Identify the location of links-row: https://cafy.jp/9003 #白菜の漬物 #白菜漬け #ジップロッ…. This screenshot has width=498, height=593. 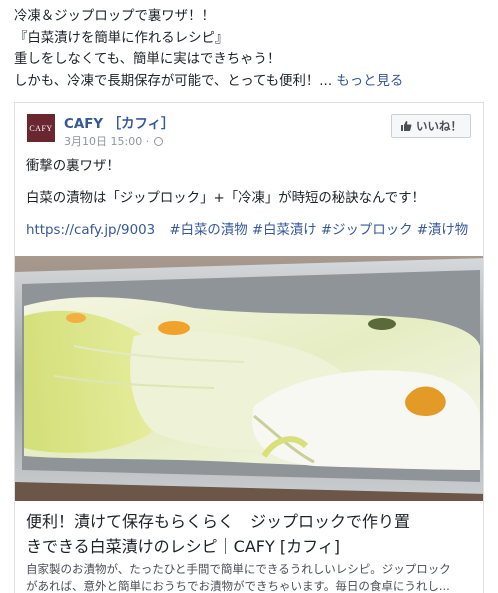
(251, 231).